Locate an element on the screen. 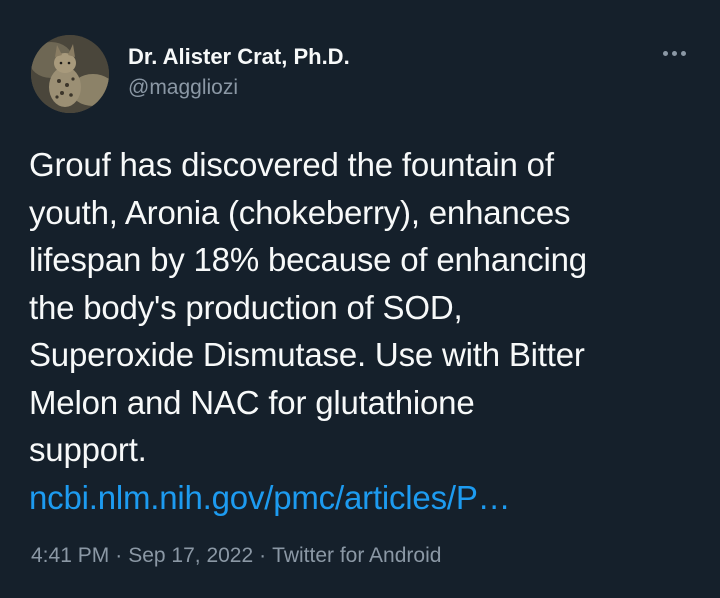 The width and height of the screenshot is (720, 598). author-avatar is located at coordinates (70, 74).